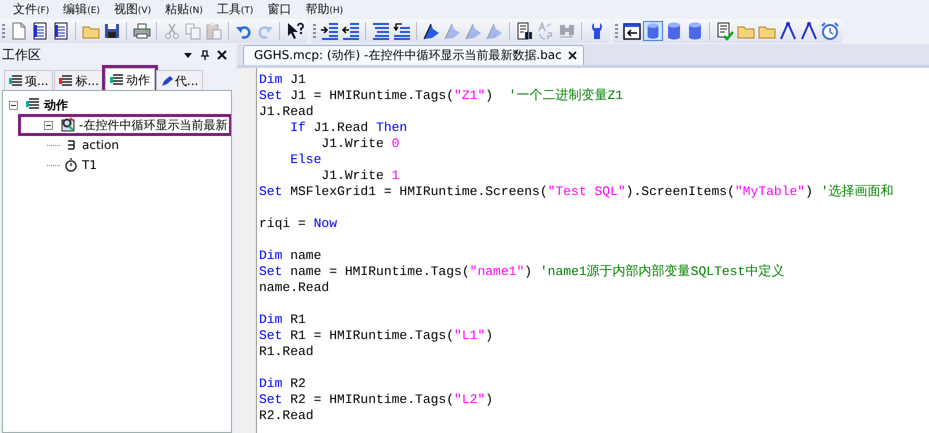 The image size is (929, 433). What do you see at coordinates (830, 31) in the screenshot?
I see `alarm-clock-icon` at bounding box center [830, 31].